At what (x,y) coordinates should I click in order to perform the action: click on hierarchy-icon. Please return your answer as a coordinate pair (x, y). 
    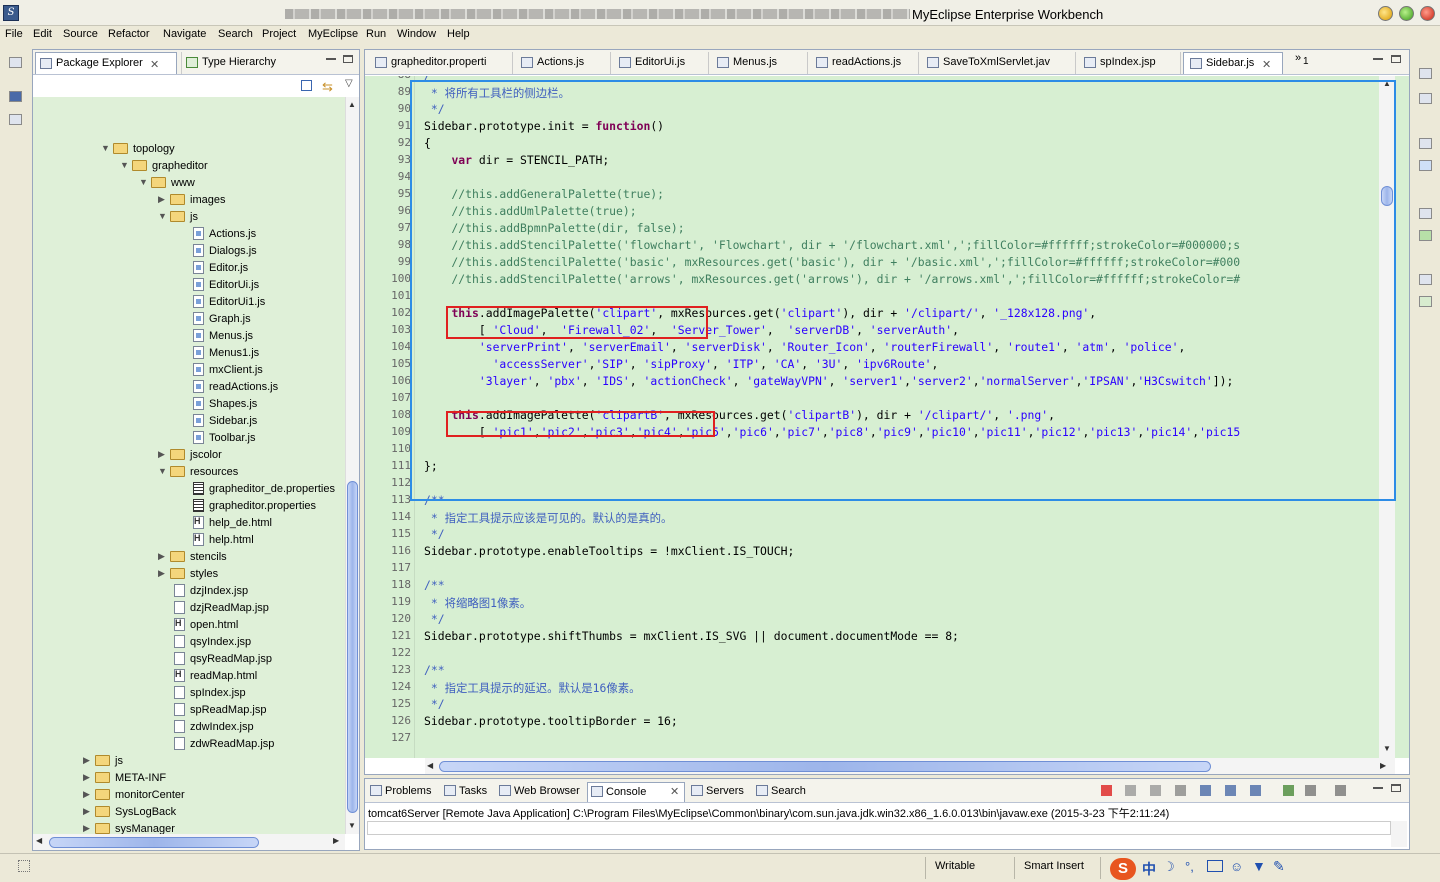
    Looking at the image, I should click on (1425, 165).